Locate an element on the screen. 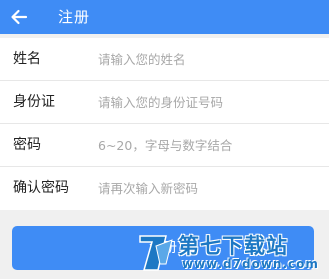 This screenshot has width=329, height=279. page-title: 注册 is located at coordinates (74, 17).